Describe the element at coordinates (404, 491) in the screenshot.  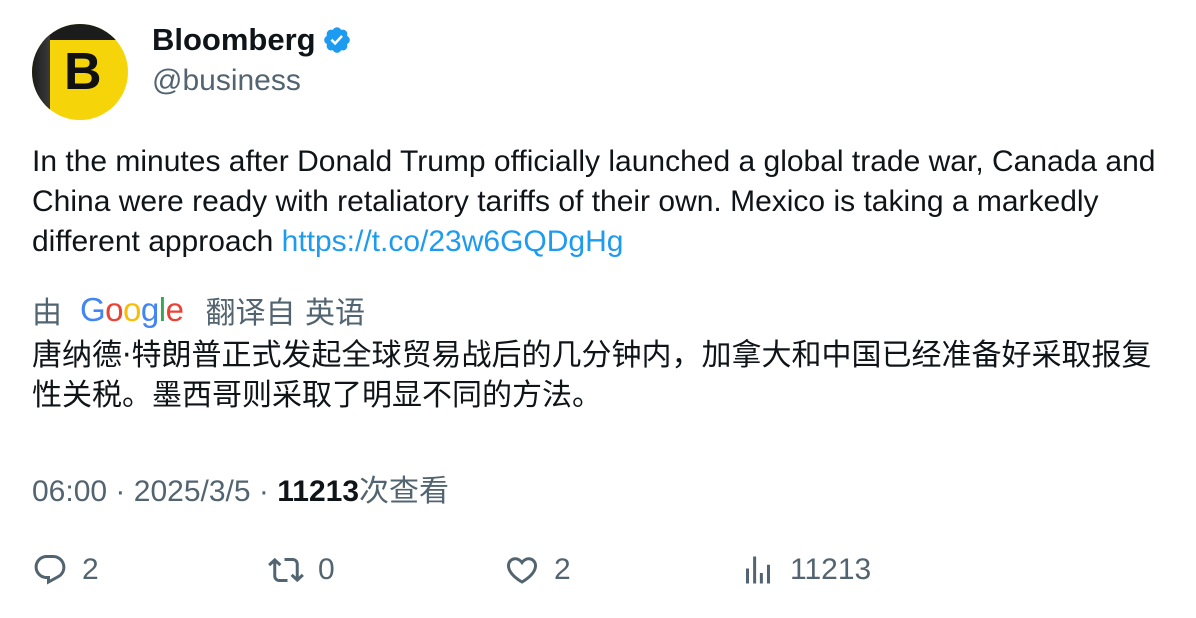
I see `views-label: 次查看` at that location.